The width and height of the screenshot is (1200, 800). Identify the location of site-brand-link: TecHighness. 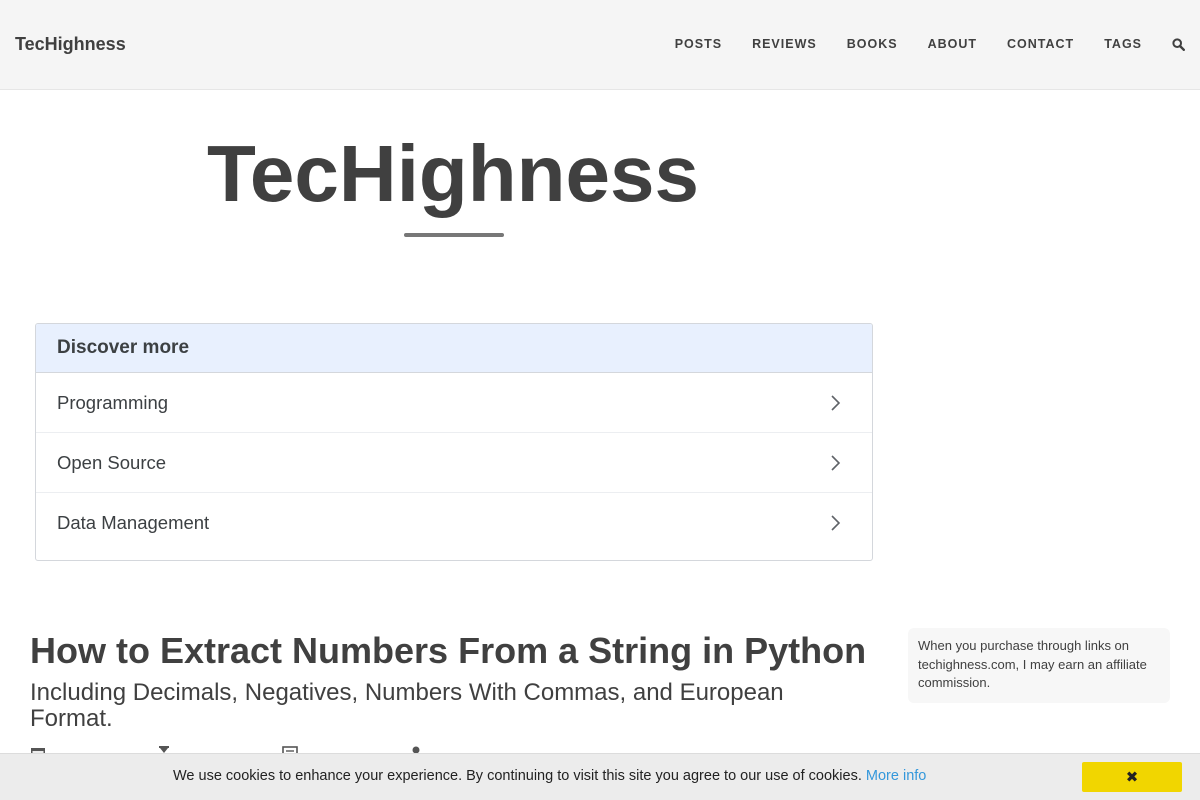
(70, 44).